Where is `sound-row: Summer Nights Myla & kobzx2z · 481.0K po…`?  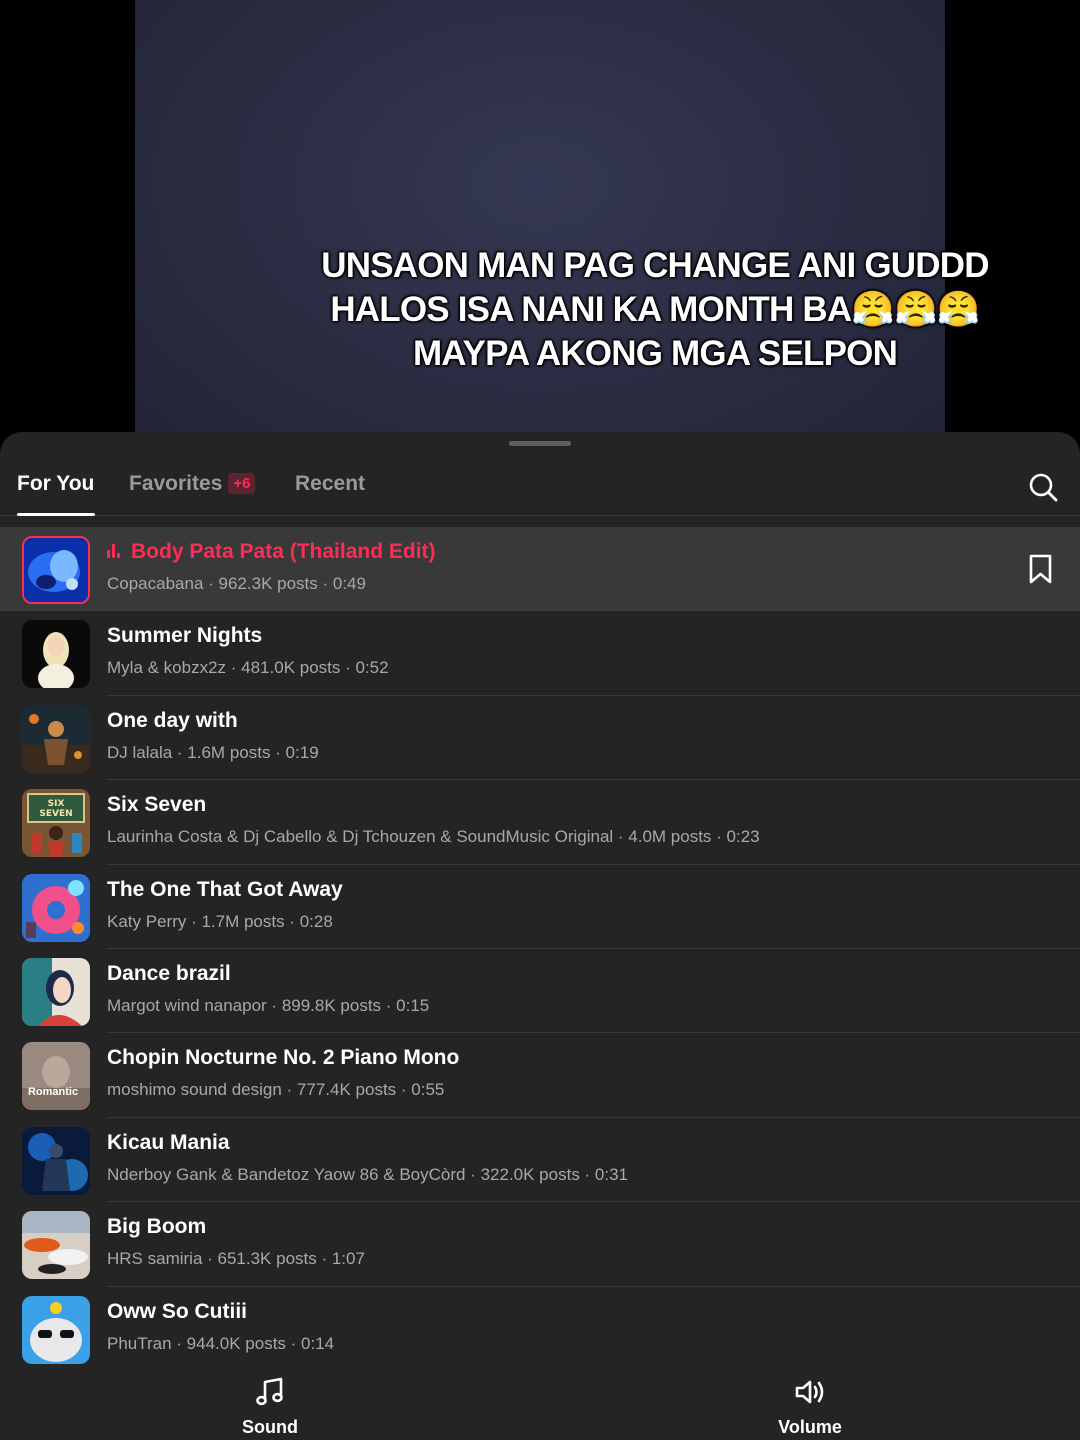 sound-row: Summer Nights Myla & kobzx2z · 481.0K po… is located at coordinates (540, 653).